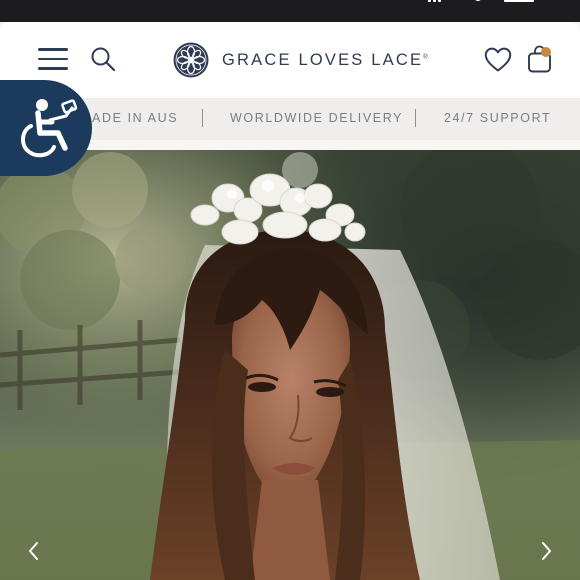 The width and height of the screenshot is (580, 580). What do you see at coordinates (129, 118) in the screenshot?
I see `usp-item-made-in-aus: MADE IN AUS` at bounding box center [129, 118].